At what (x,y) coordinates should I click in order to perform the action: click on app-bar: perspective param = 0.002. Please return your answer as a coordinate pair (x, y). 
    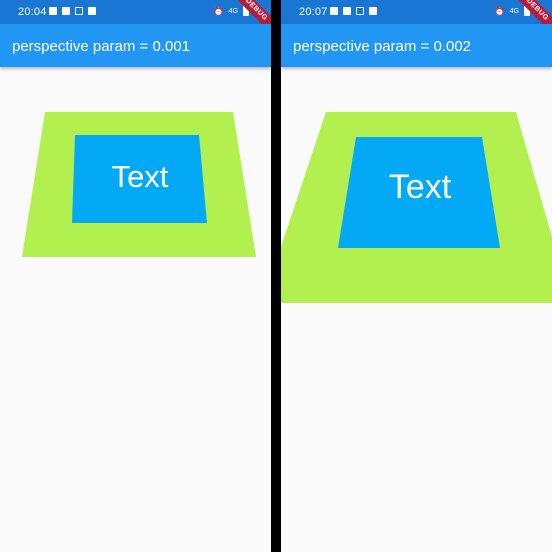
    Looking at the image, I should click on (416, 45).